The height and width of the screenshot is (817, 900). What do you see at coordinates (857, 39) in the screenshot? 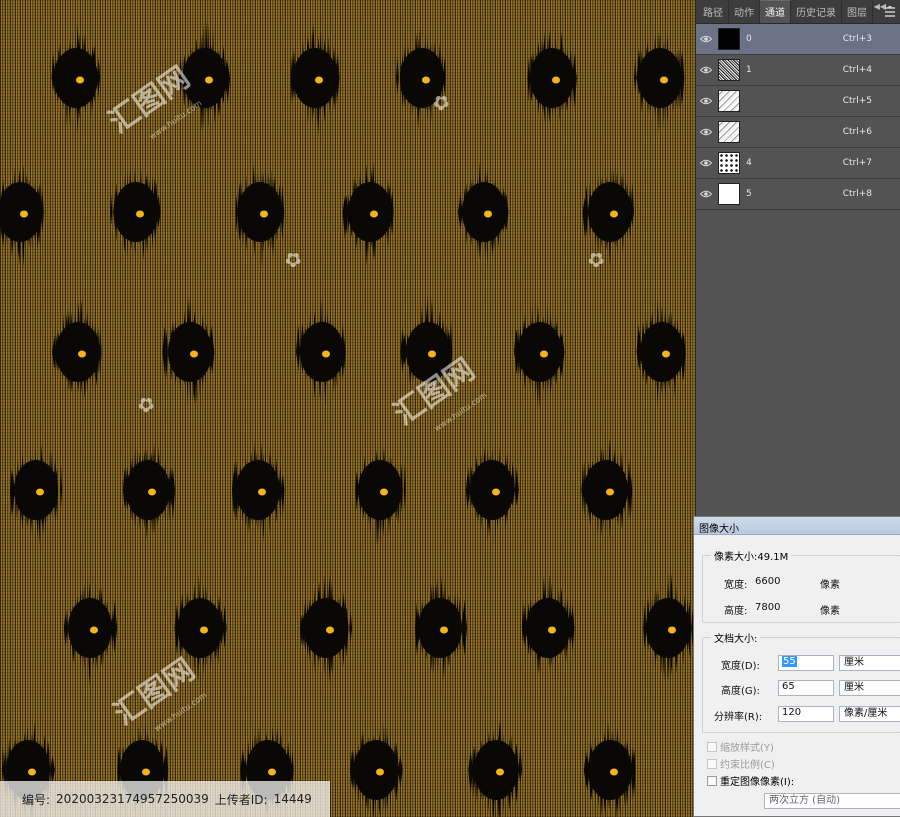
I see `channel-shortcut: Ctrl+3` at bounding box center [857, 39].